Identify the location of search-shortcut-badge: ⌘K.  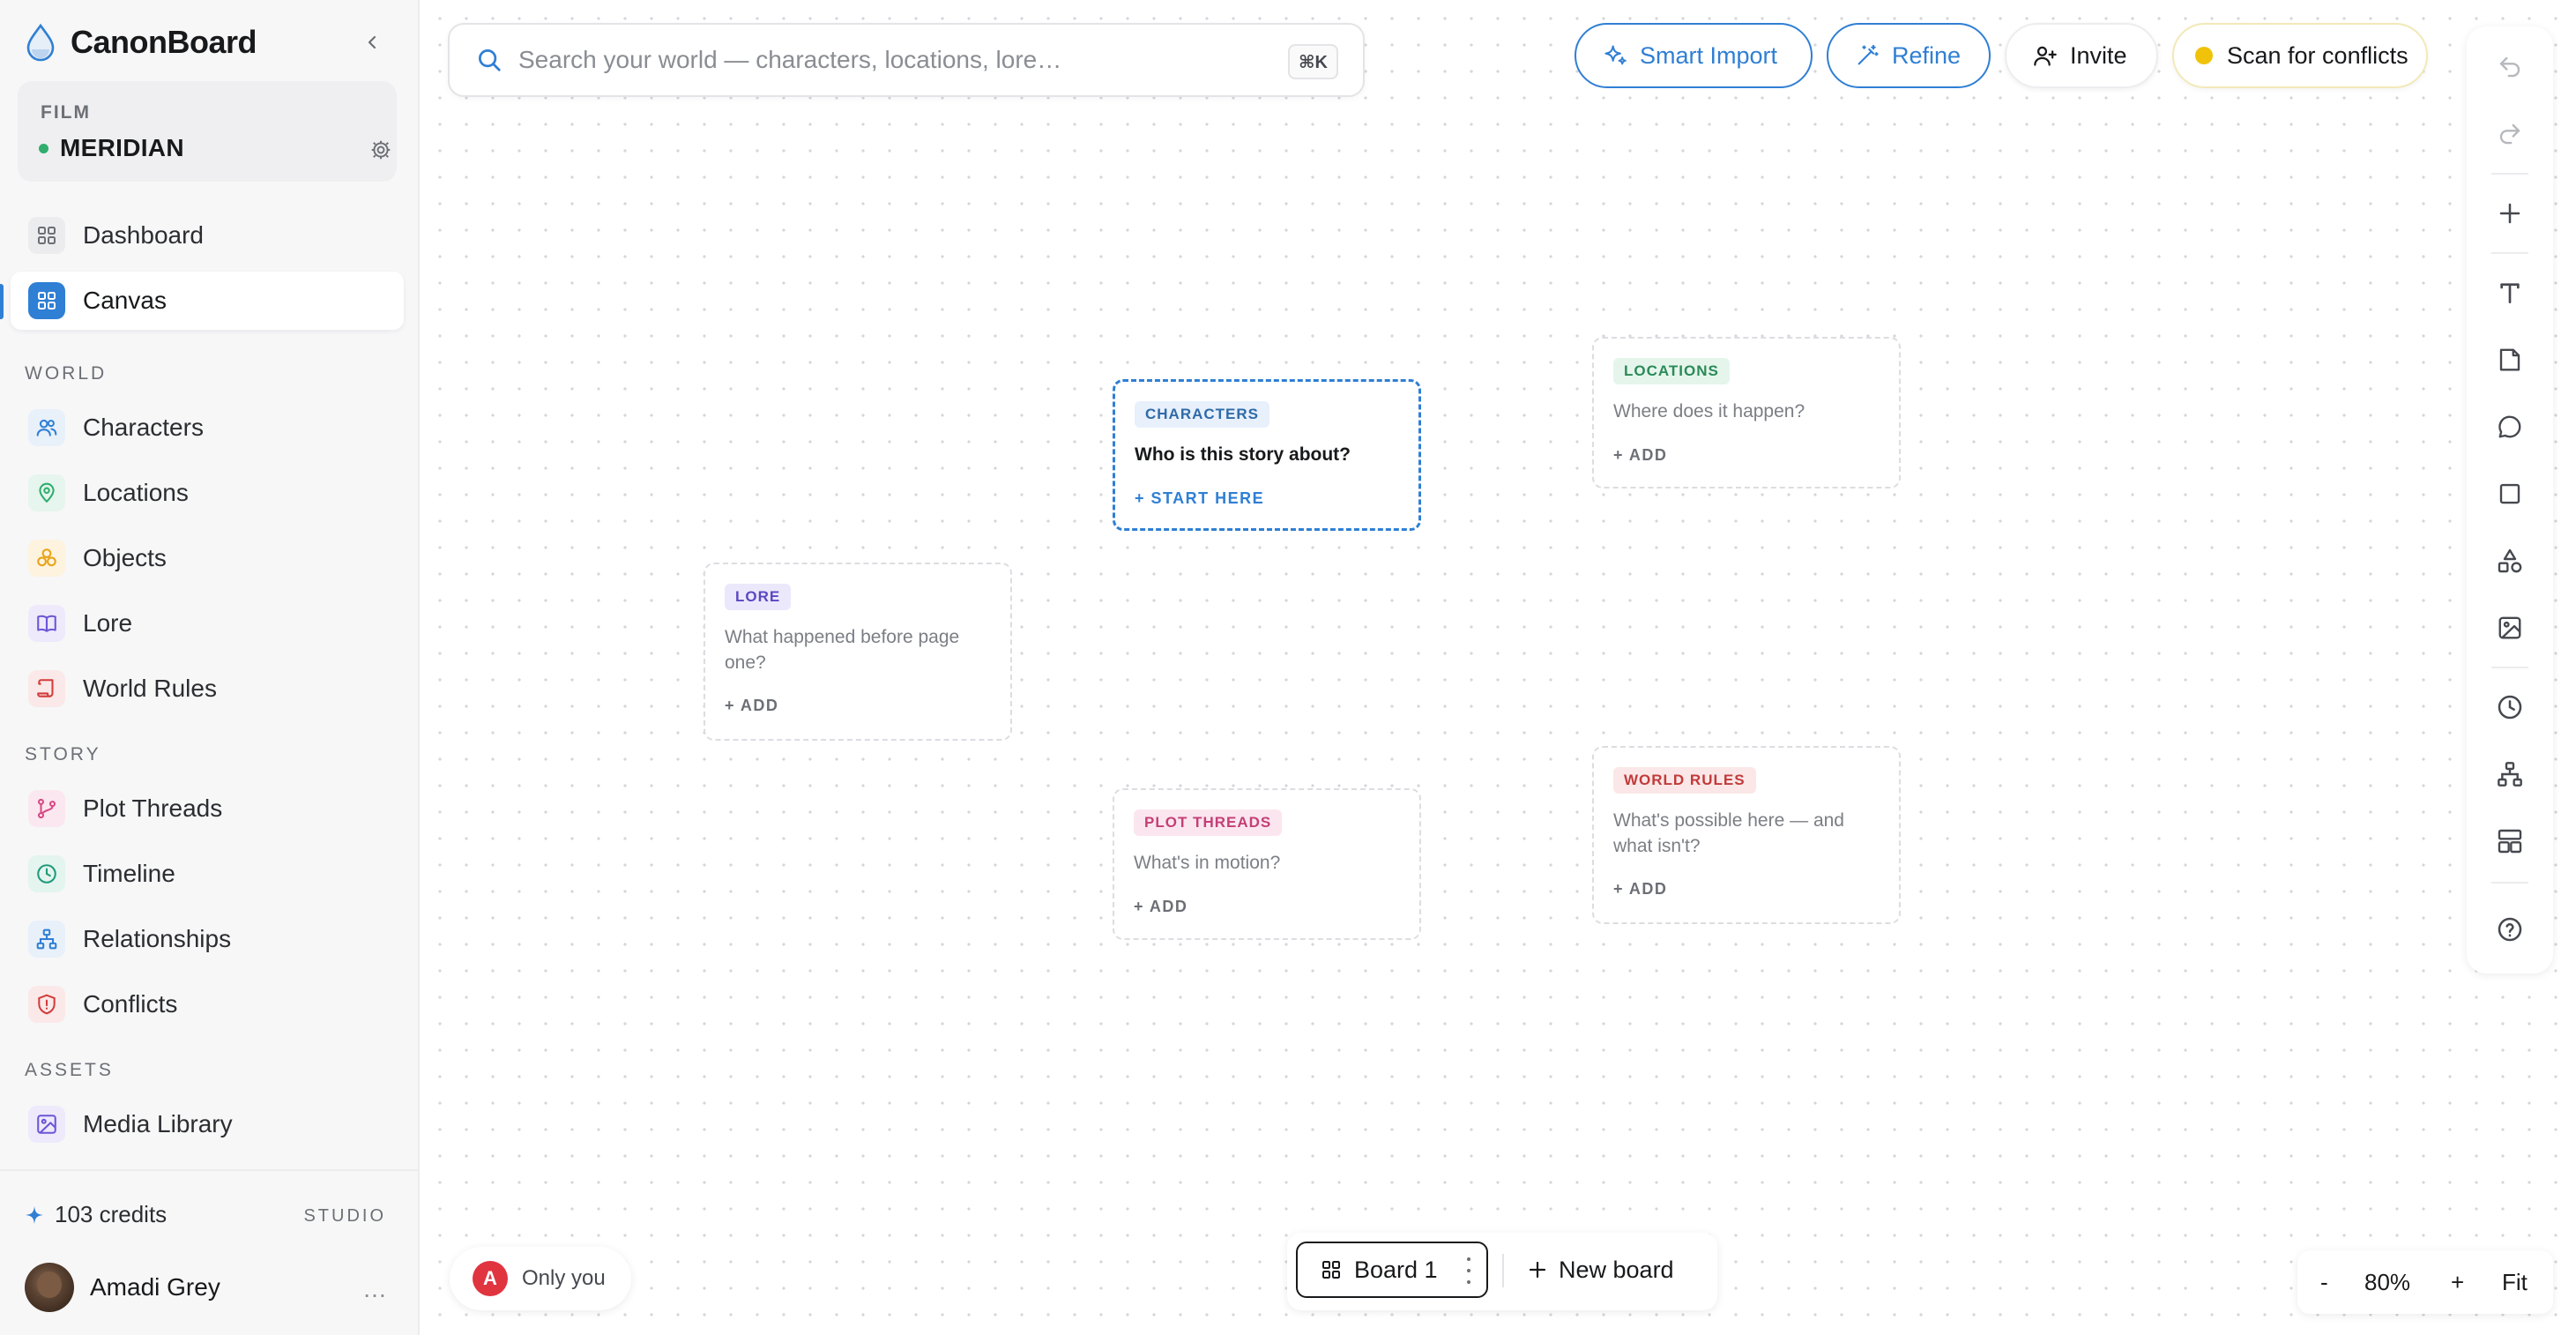
(1313, 61).